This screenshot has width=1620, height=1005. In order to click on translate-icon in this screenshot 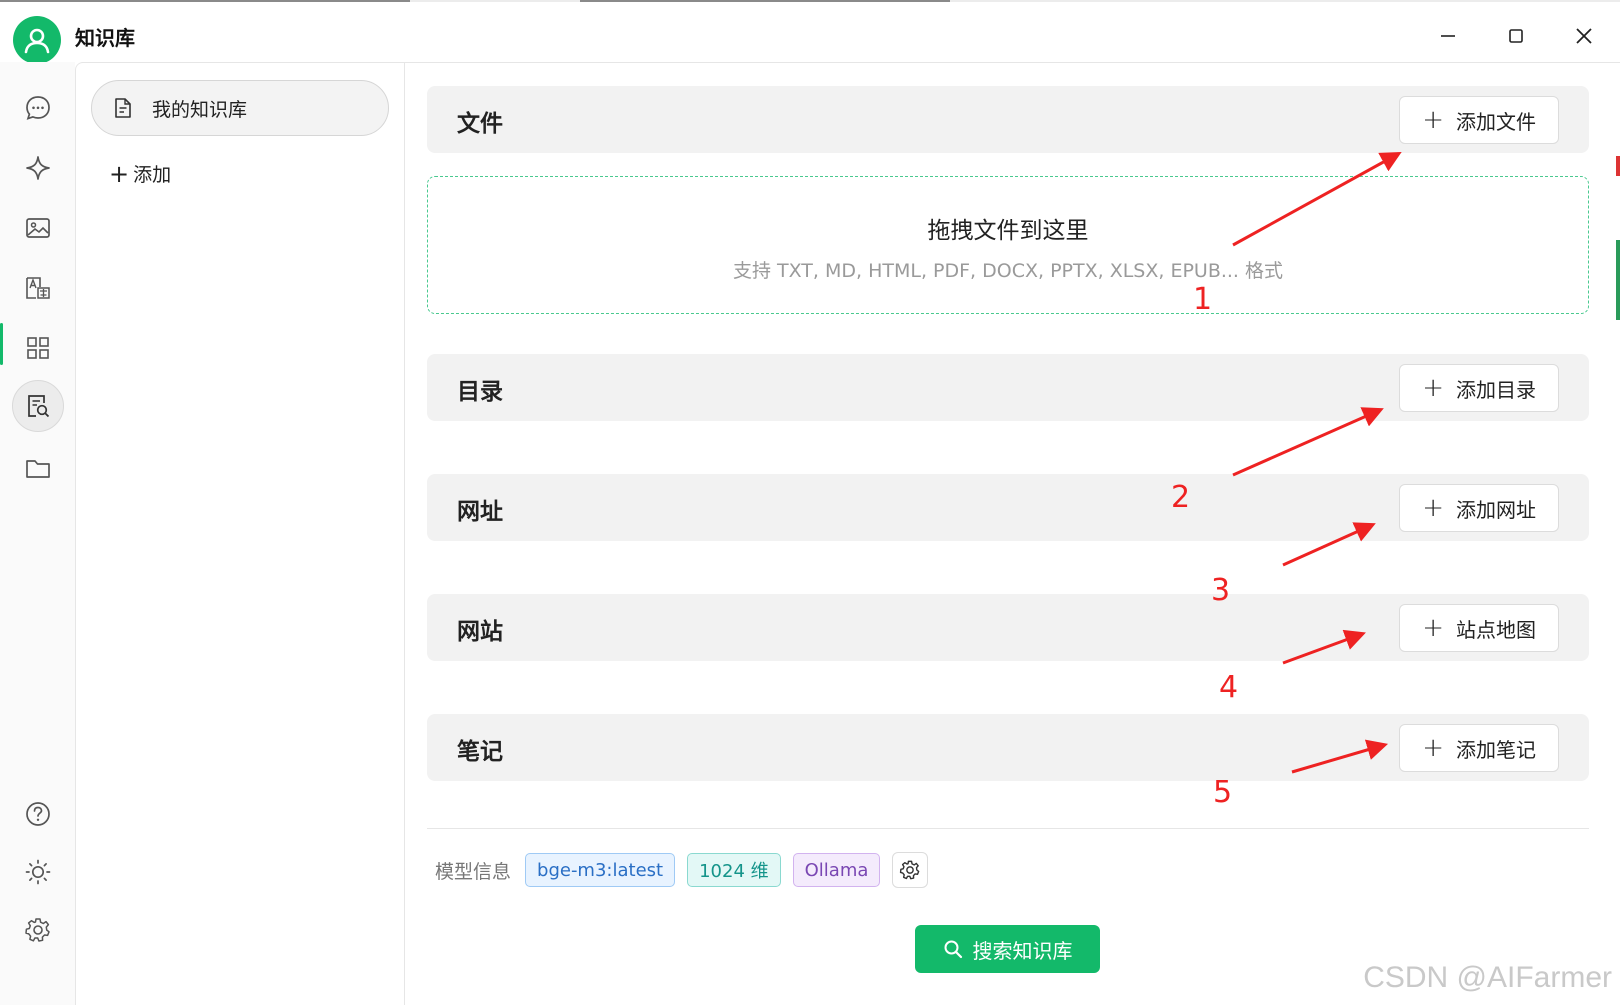, I will do `click(38, 288)`.